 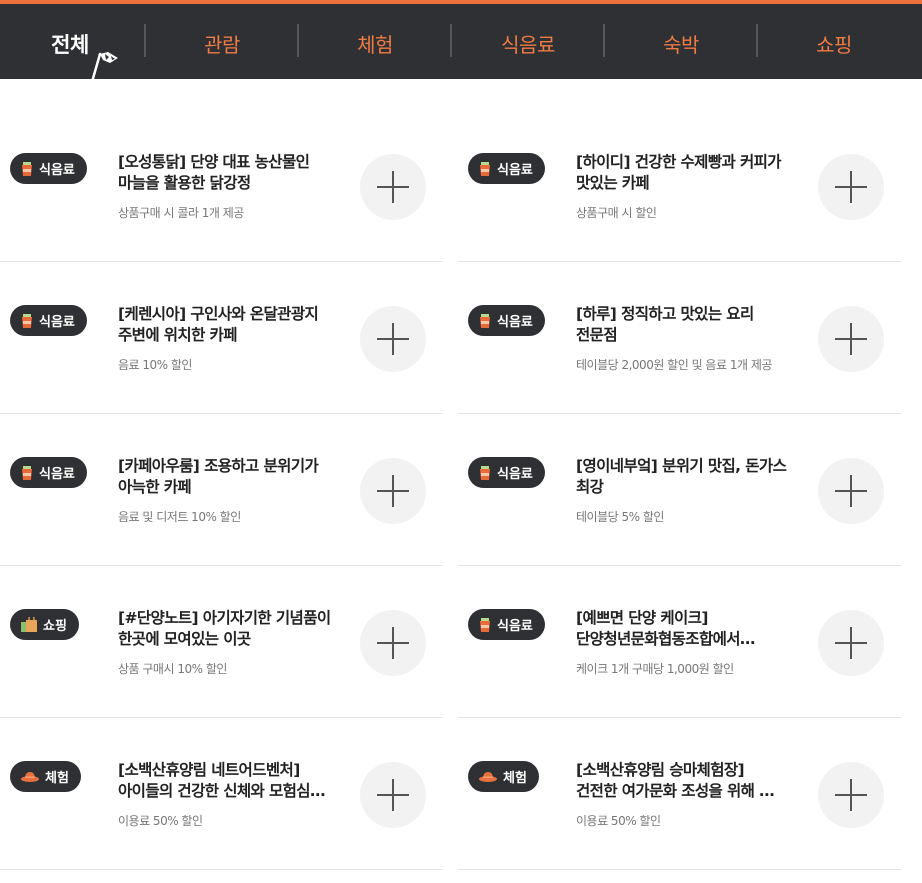 I want to click on tab-label: 쇼핑, so click(x=834, y=45).